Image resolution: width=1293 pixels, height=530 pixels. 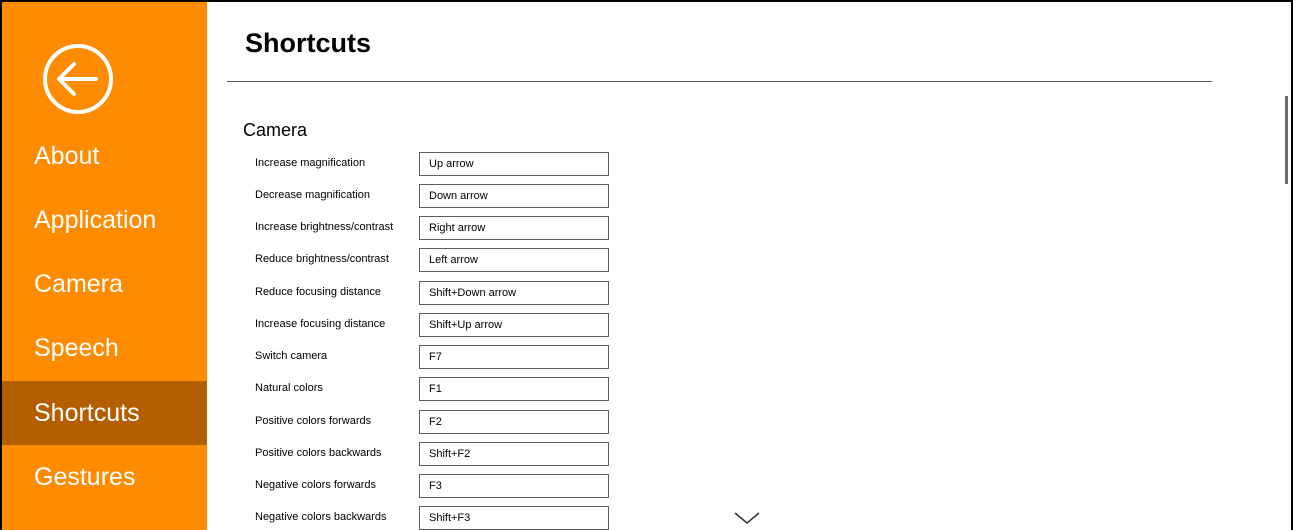 What do you see at coordinates (104, 156) in the screenshot?
I see `nav-item-about: About` at bounding box center [104, 156].